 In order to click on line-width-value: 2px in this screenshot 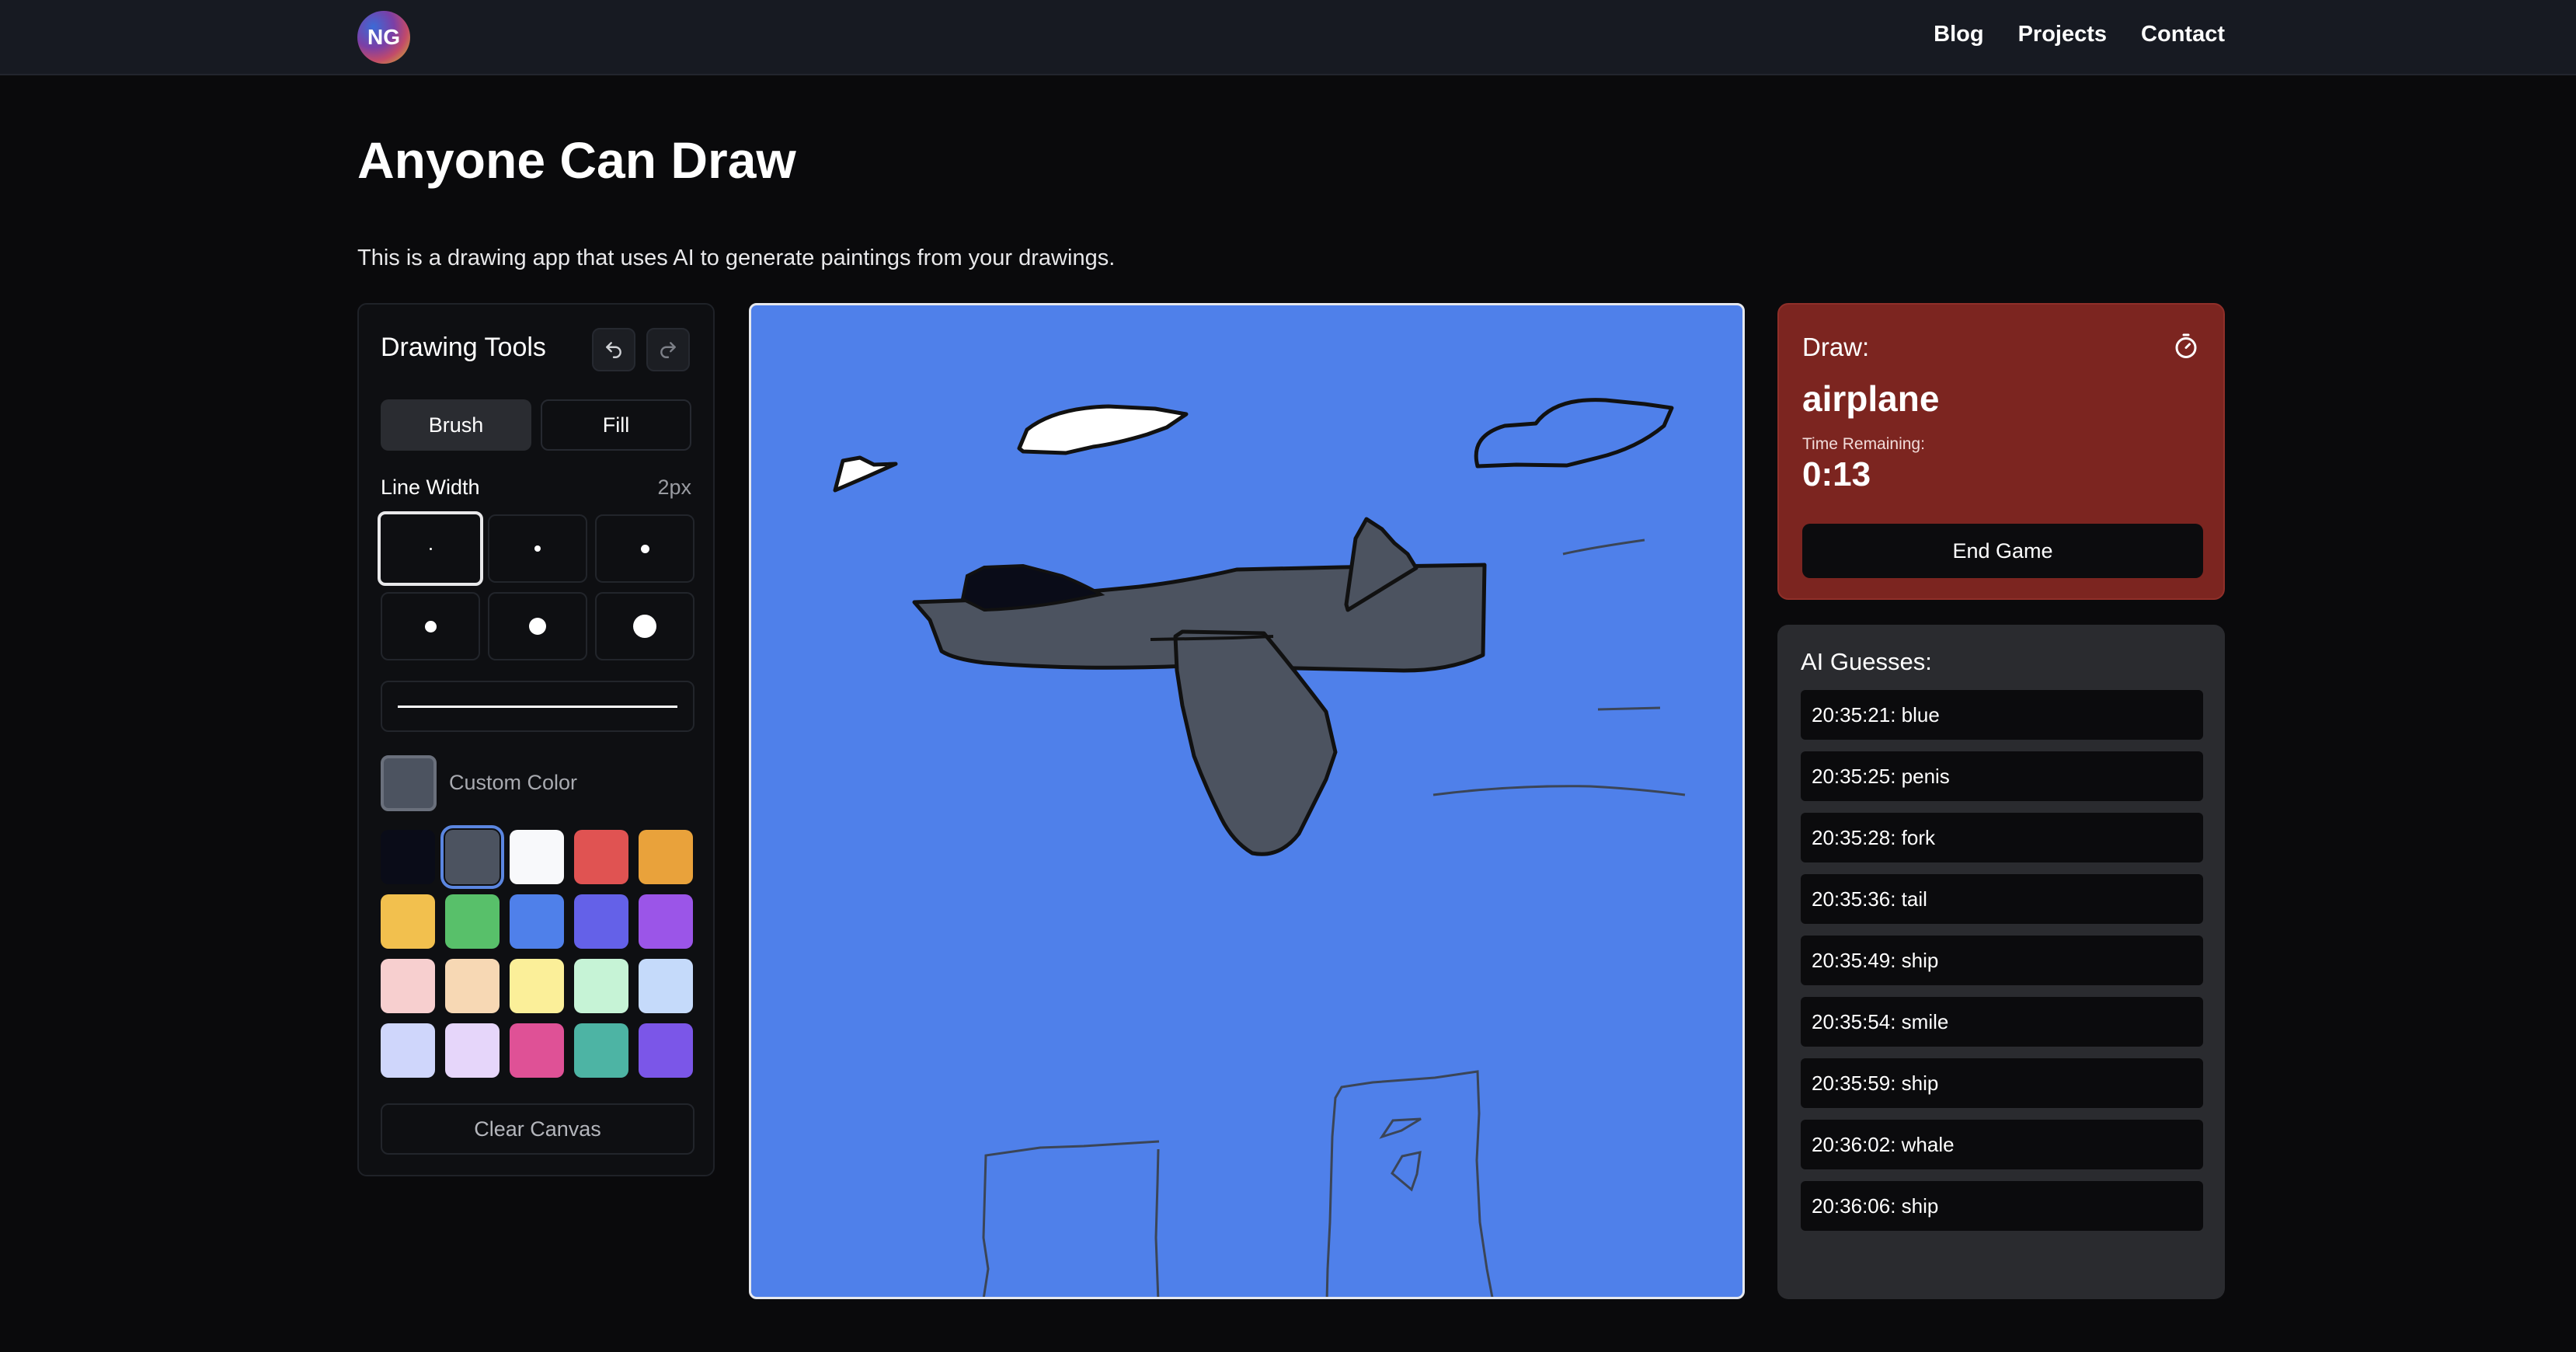, I will do `click(674, 487)`.